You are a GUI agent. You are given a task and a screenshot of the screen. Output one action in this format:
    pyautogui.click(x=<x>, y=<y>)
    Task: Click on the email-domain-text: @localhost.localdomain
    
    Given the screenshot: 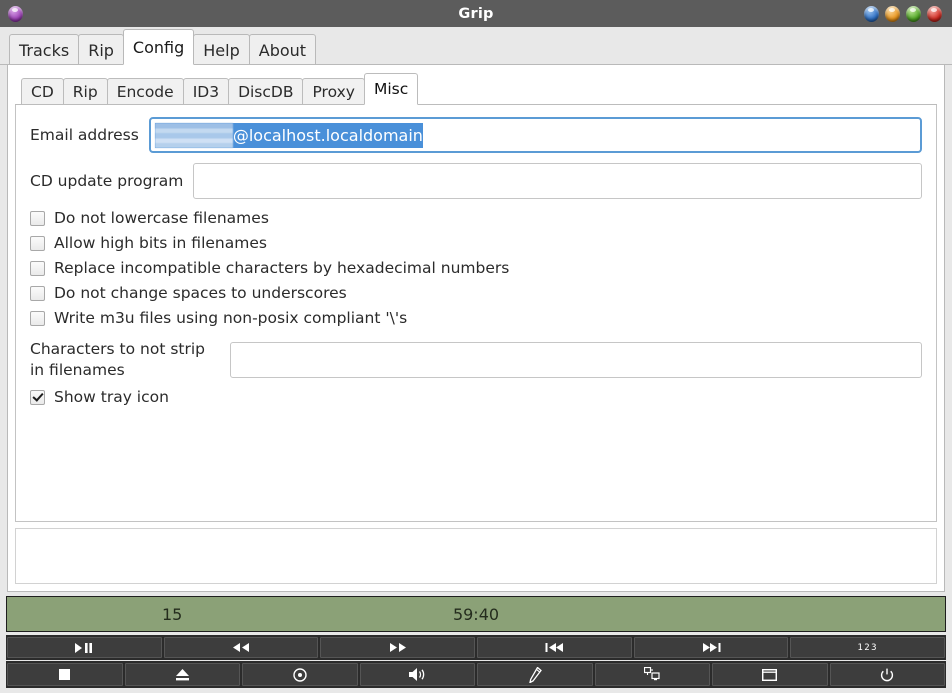 What is the action you would take?
    pyautogui.click(x=327, y=135)
    